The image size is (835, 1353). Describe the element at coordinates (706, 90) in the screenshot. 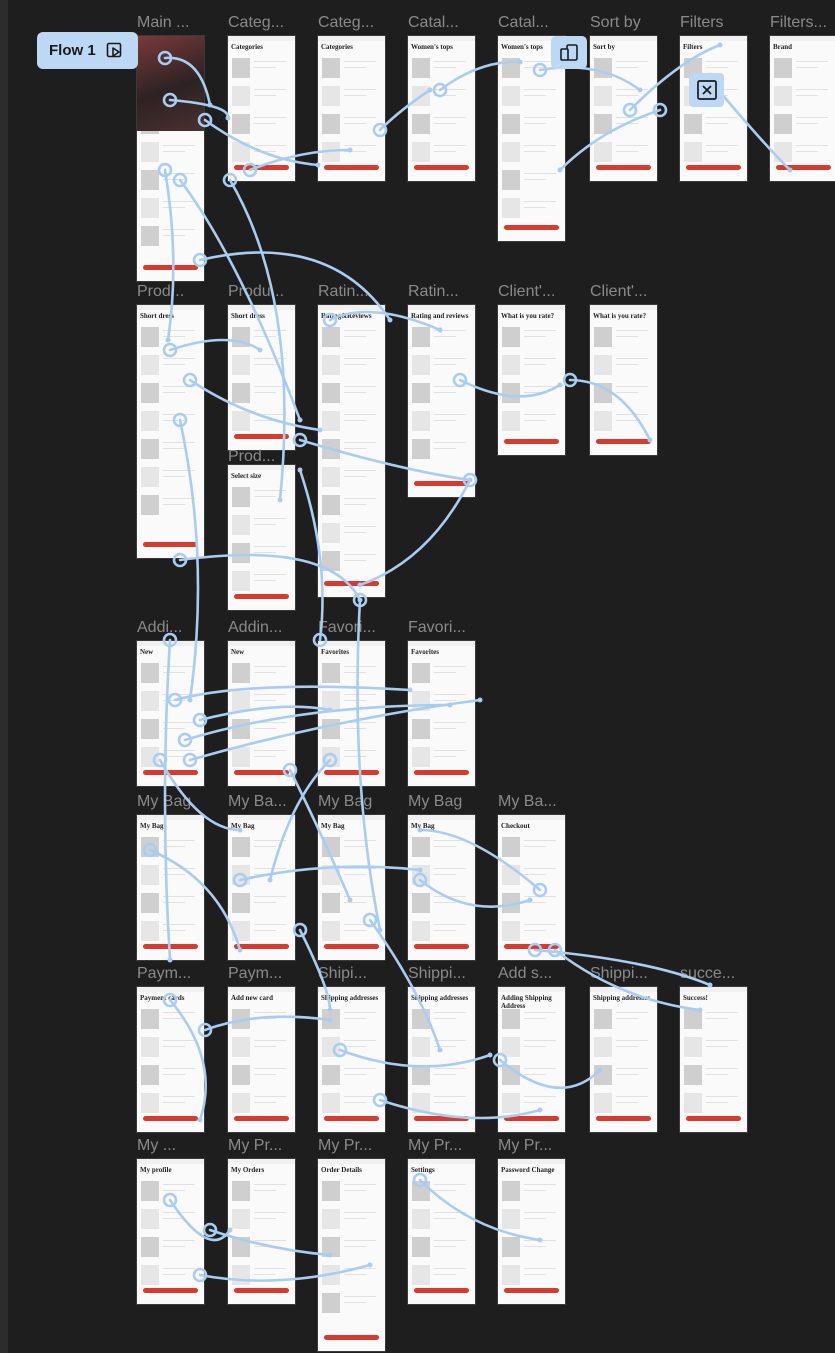

I see `close-x-icon` at that location.